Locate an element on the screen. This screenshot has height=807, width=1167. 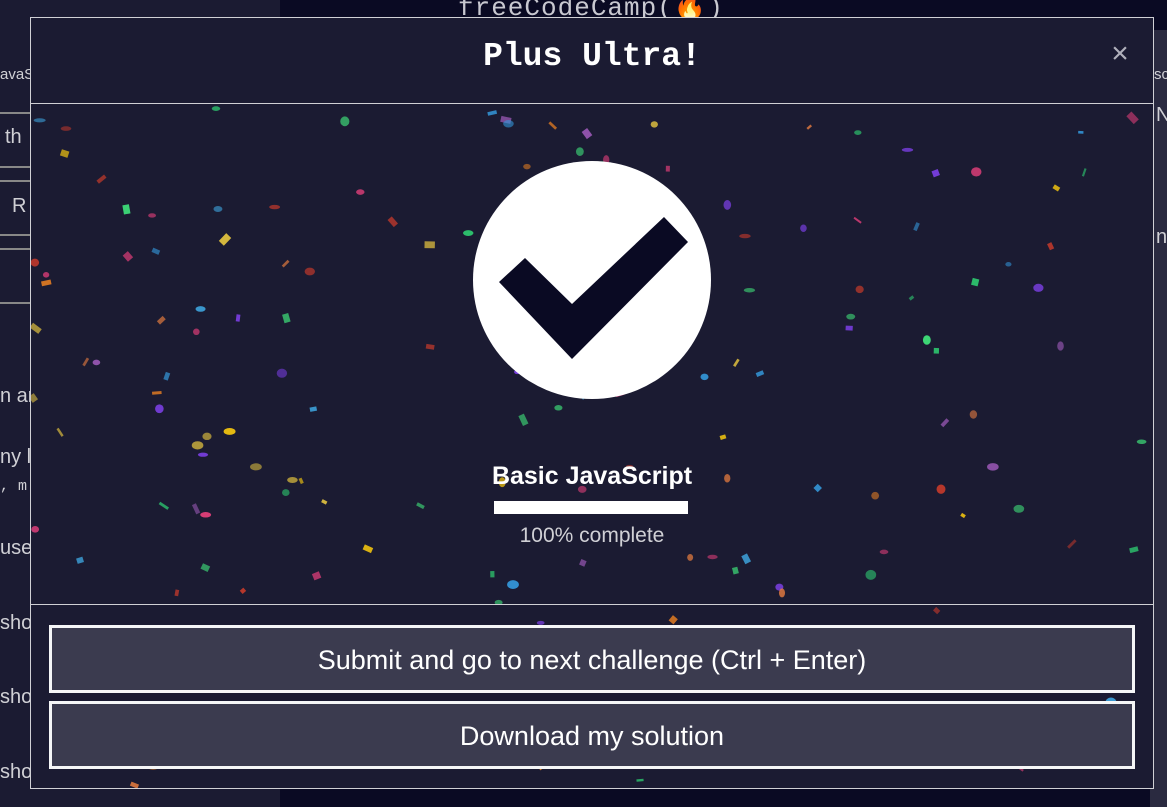
progress-bar is located at coordinates (591, 507).